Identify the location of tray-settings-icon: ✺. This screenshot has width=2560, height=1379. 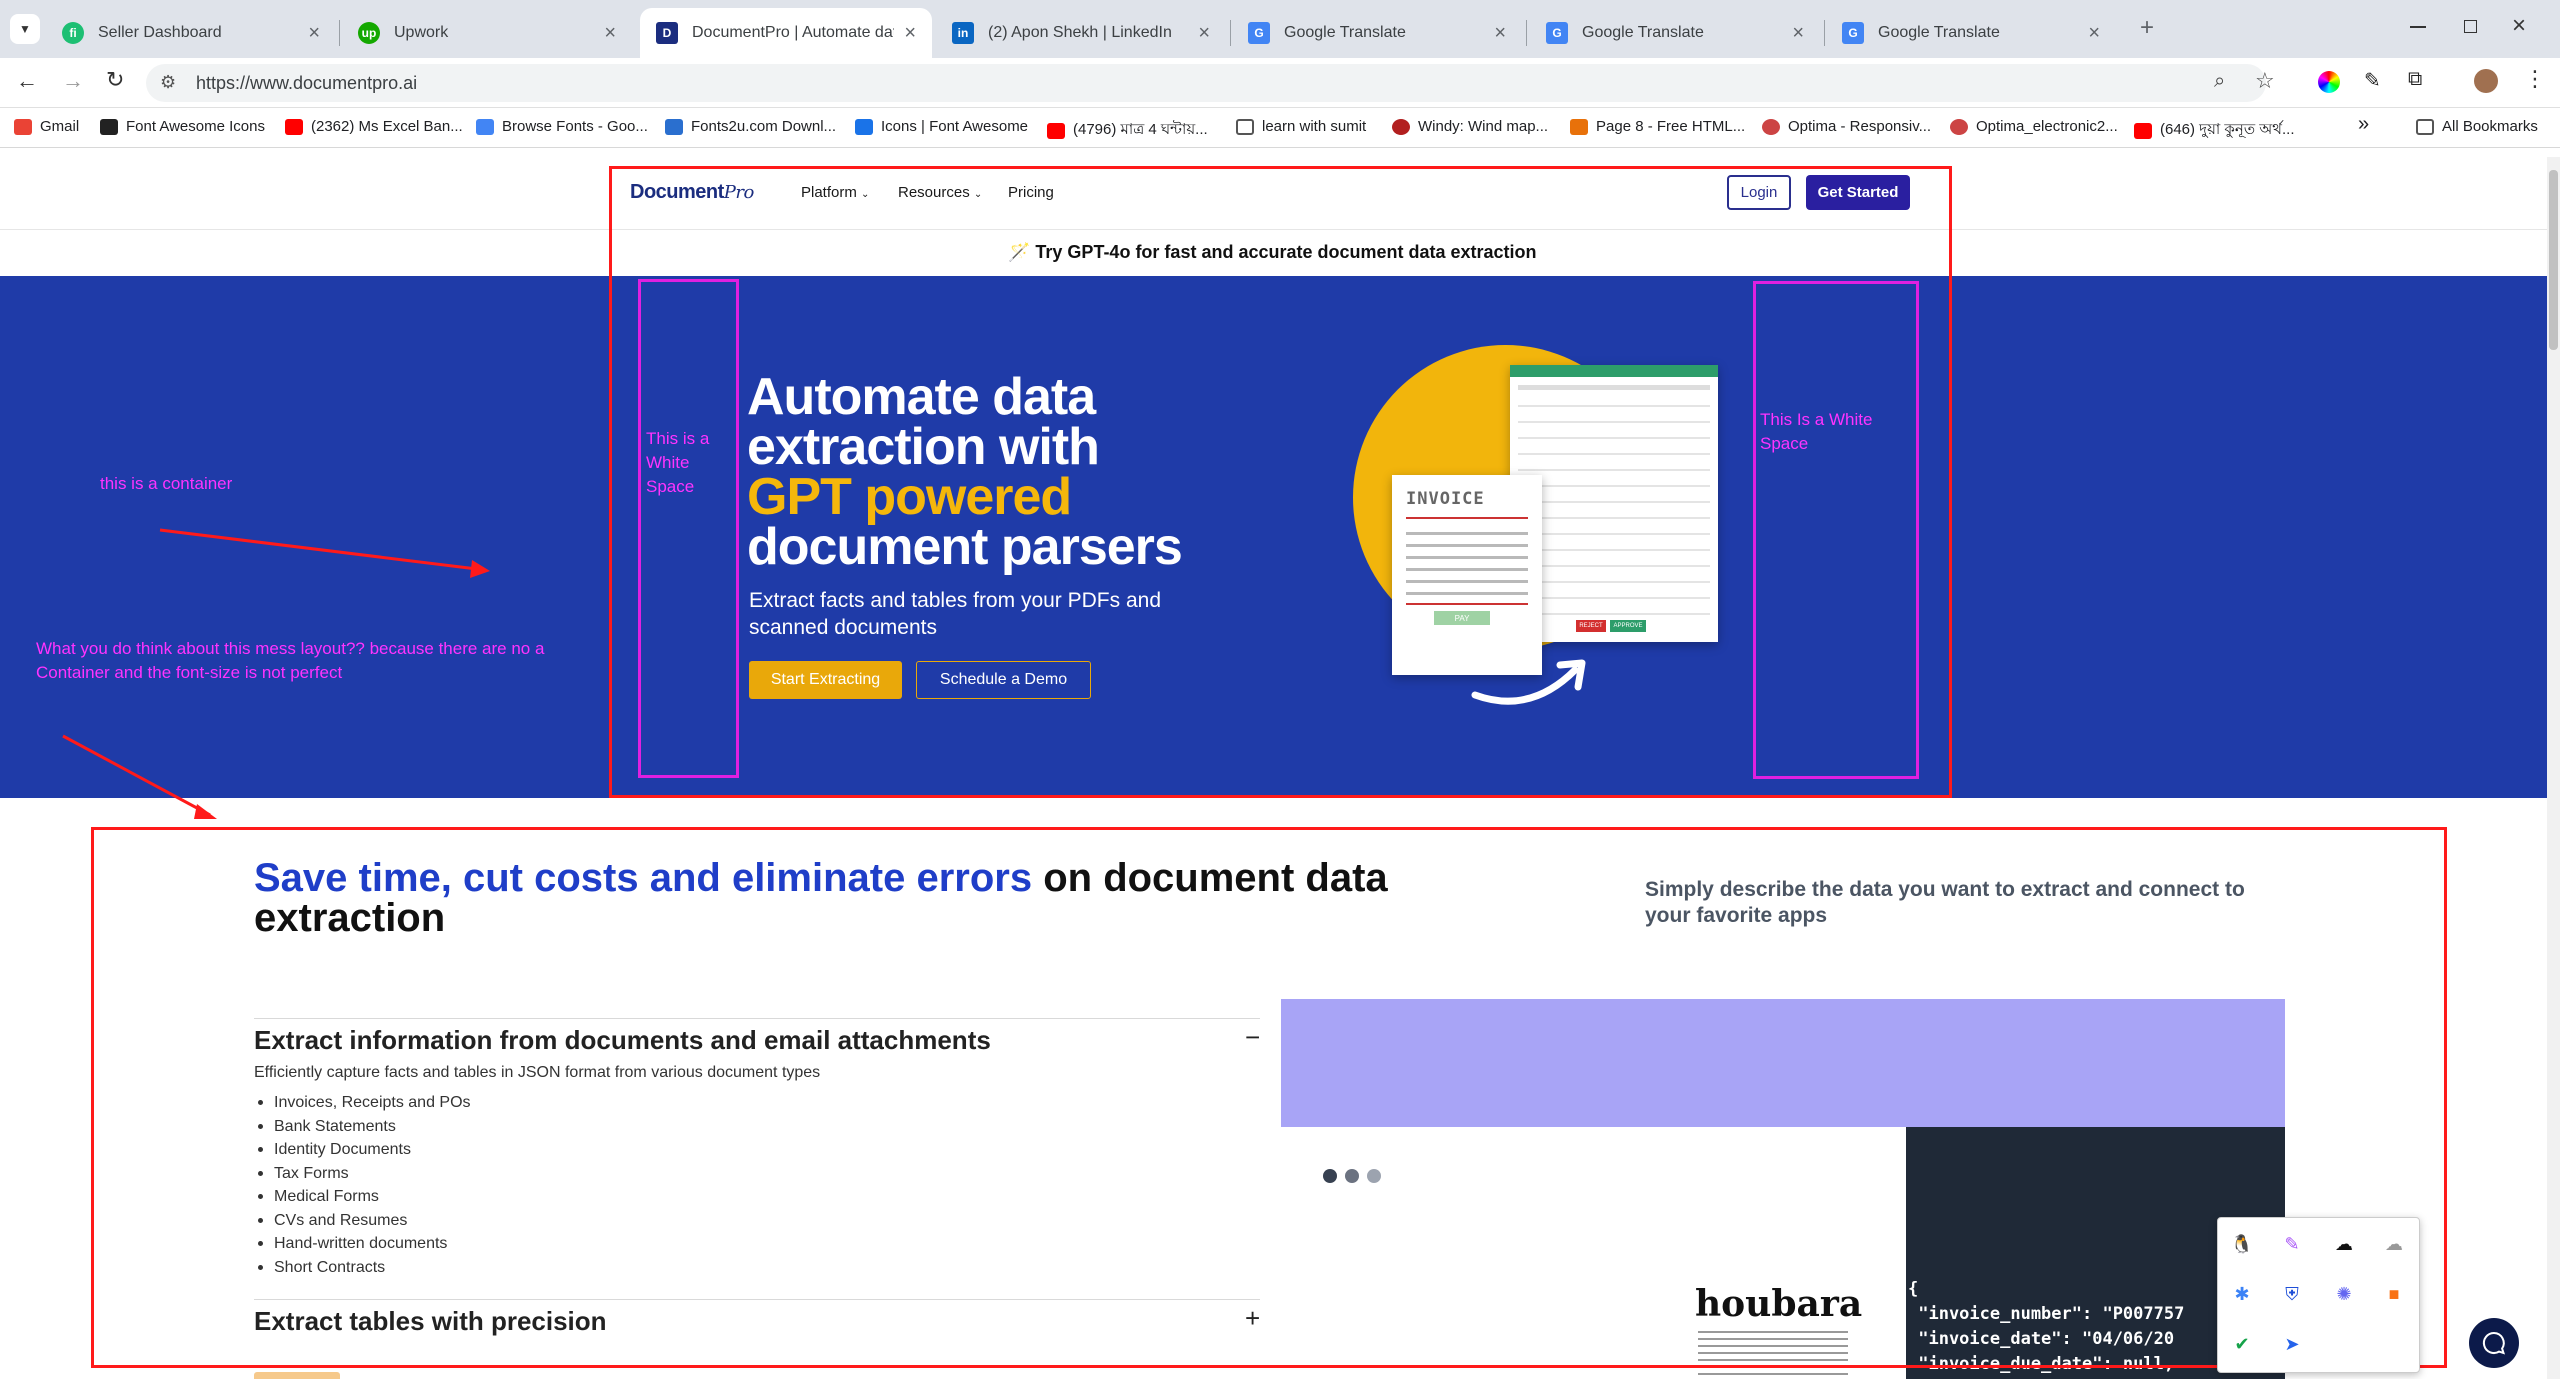
(2344, 1294).